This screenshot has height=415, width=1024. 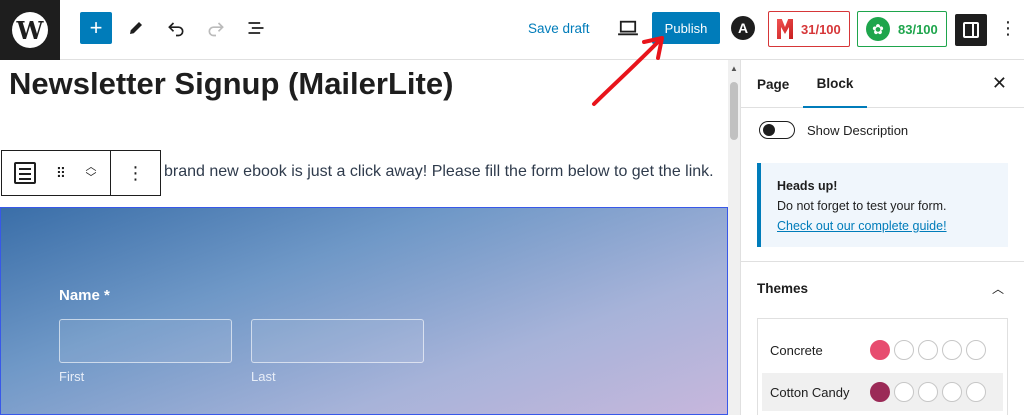 I want to click on add-block-button: +, so click(x=96, y=28).